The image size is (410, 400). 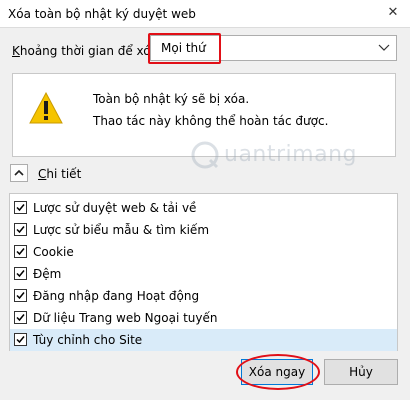 What do you see at coordinates (53, 252) in the screenshot?
I see `list-item-label: Cookie` at bounding box center [53, 252].